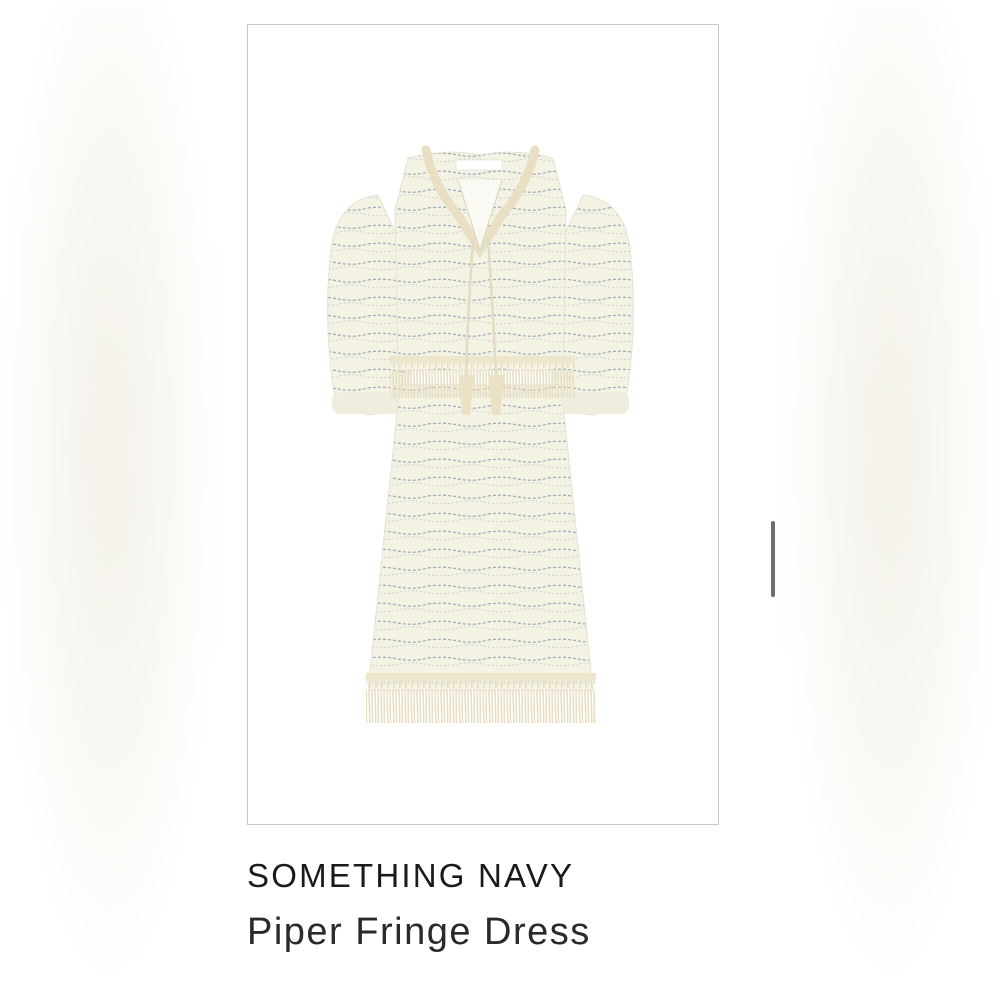  I want to click on product-title: Piper Fringe Dress, so click(419, 932).